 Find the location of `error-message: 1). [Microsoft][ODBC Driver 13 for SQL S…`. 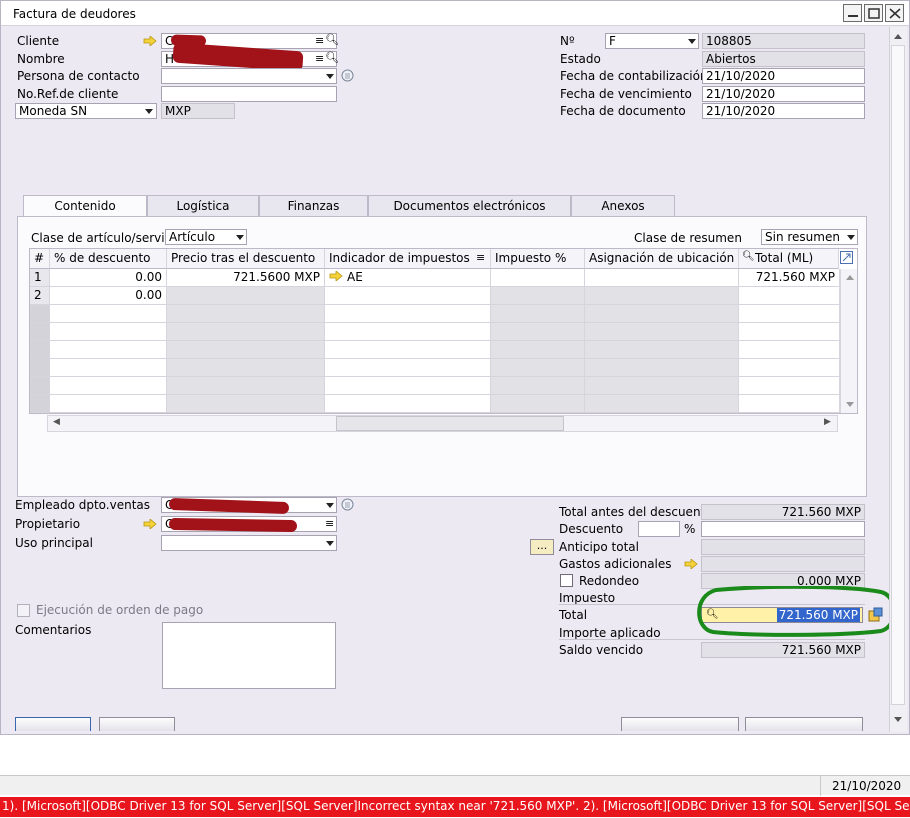

error-message: 1). [Microsoft][ODBC Driver 13 for SQL S… is located at coordinates (455, 807).